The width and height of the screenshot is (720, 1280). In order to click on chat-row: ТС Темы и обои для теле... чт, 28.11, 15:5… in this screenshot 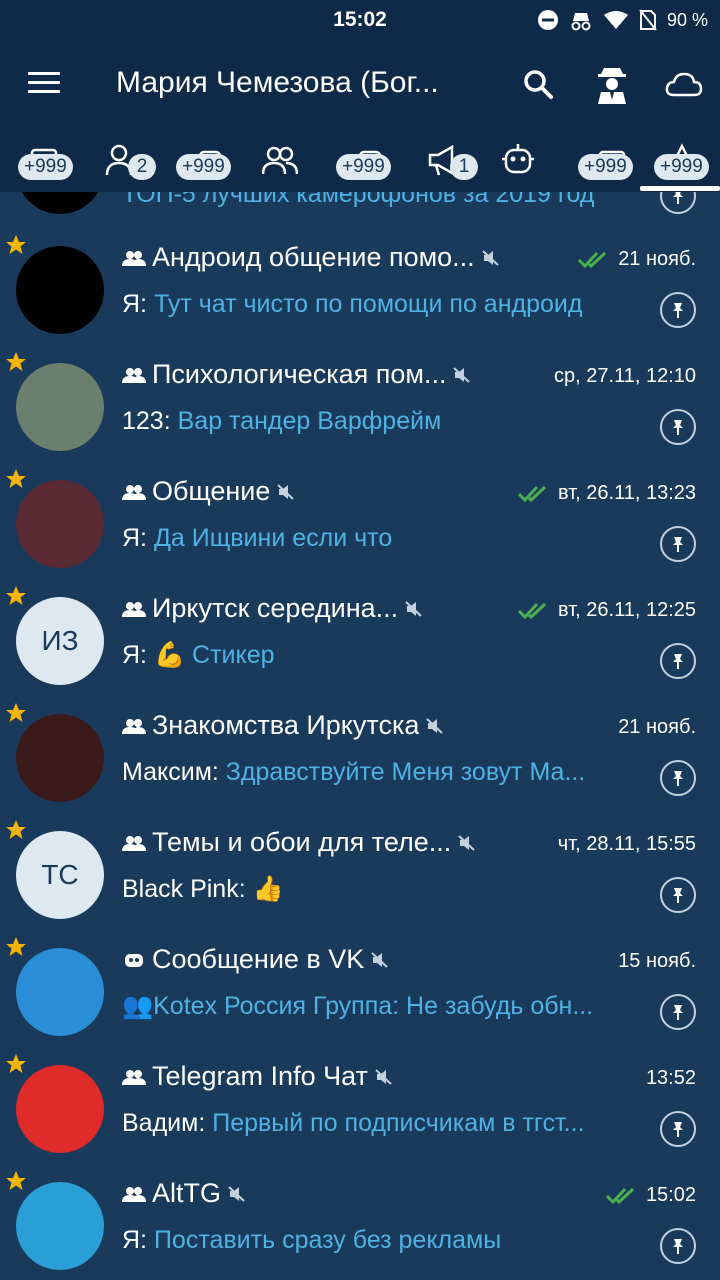, I will do `click(360, 877)`.